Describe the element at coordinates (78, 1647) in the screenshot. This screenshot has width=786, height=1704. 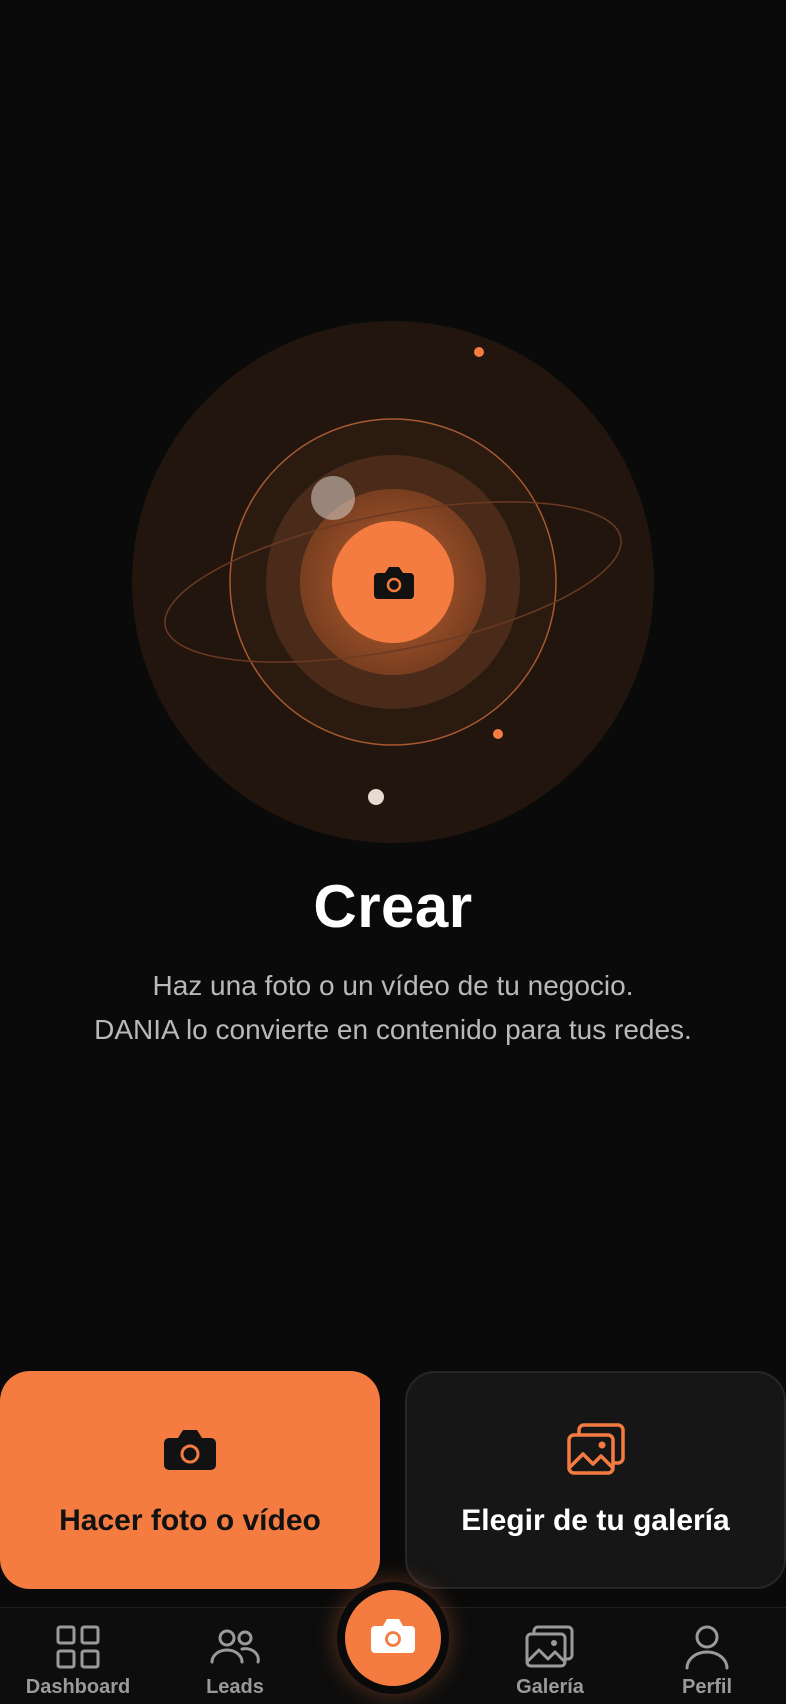
I see `dashboard-icon` at that location.